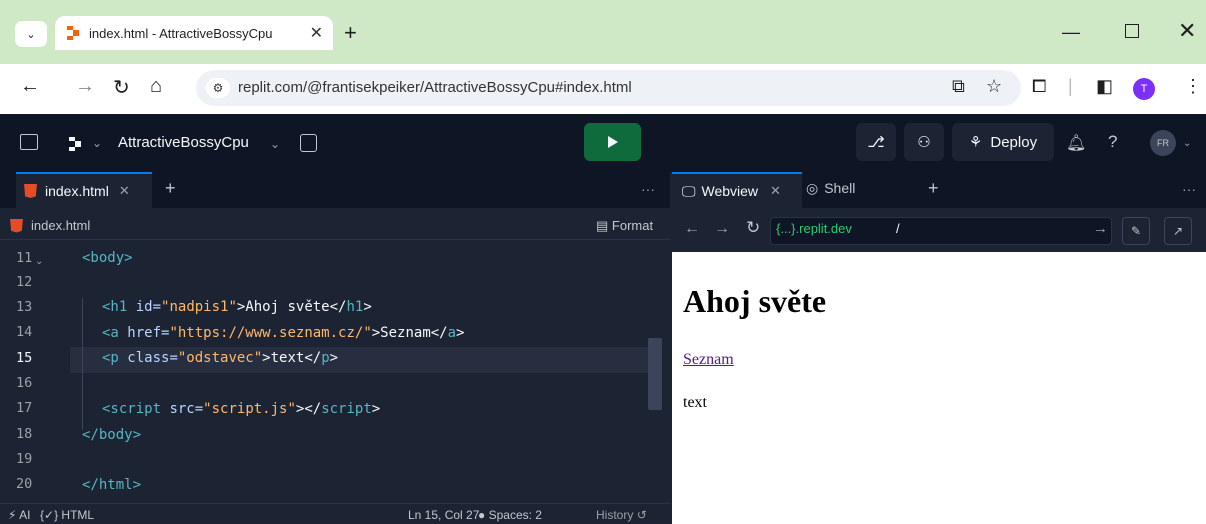 This screenshot has height=524, width=1206. What do you see at coordinates (31, 34) in the screenshot?
I see `tab-search-button: ⌄` at bounding box center [31, 34].